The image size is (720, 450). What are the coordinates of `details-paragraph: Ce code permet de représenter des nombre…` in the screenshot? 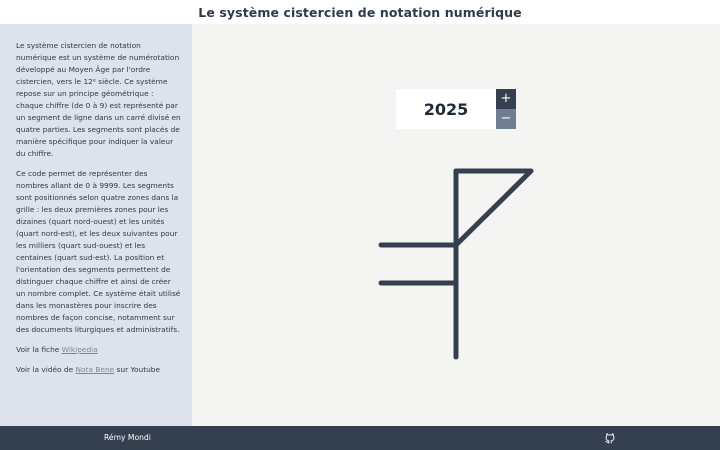 It's located at (98, 251).